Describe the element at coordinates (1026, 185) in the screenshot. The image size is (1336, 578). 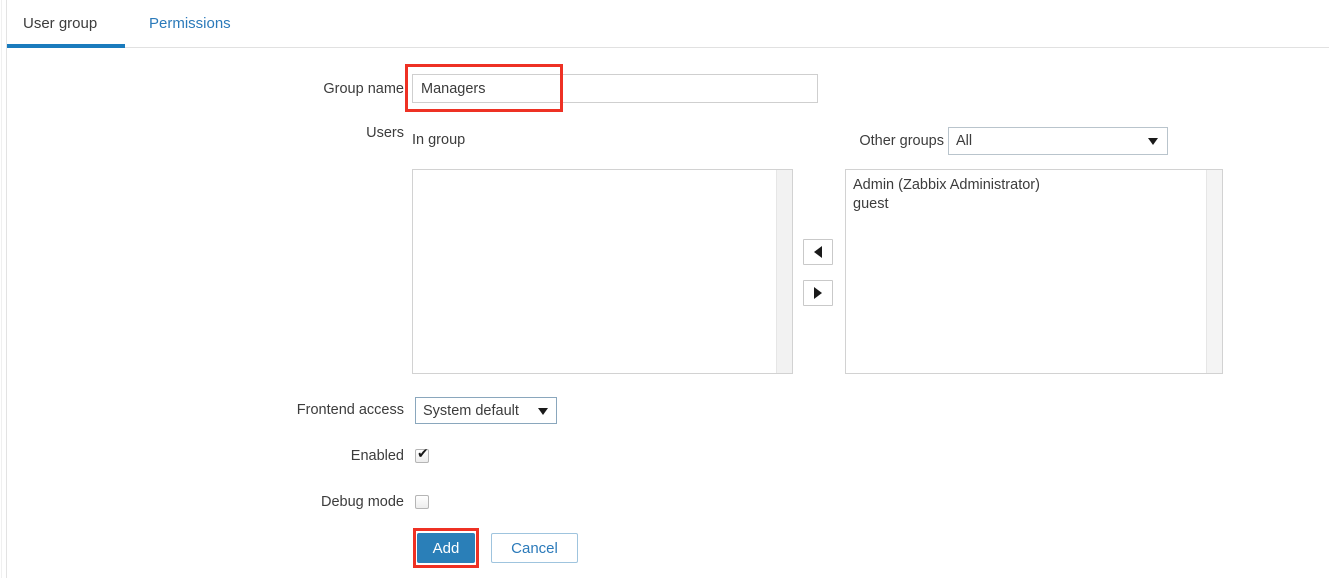
I see `list-item: Admin (Zabbix Administrator)` at that location.